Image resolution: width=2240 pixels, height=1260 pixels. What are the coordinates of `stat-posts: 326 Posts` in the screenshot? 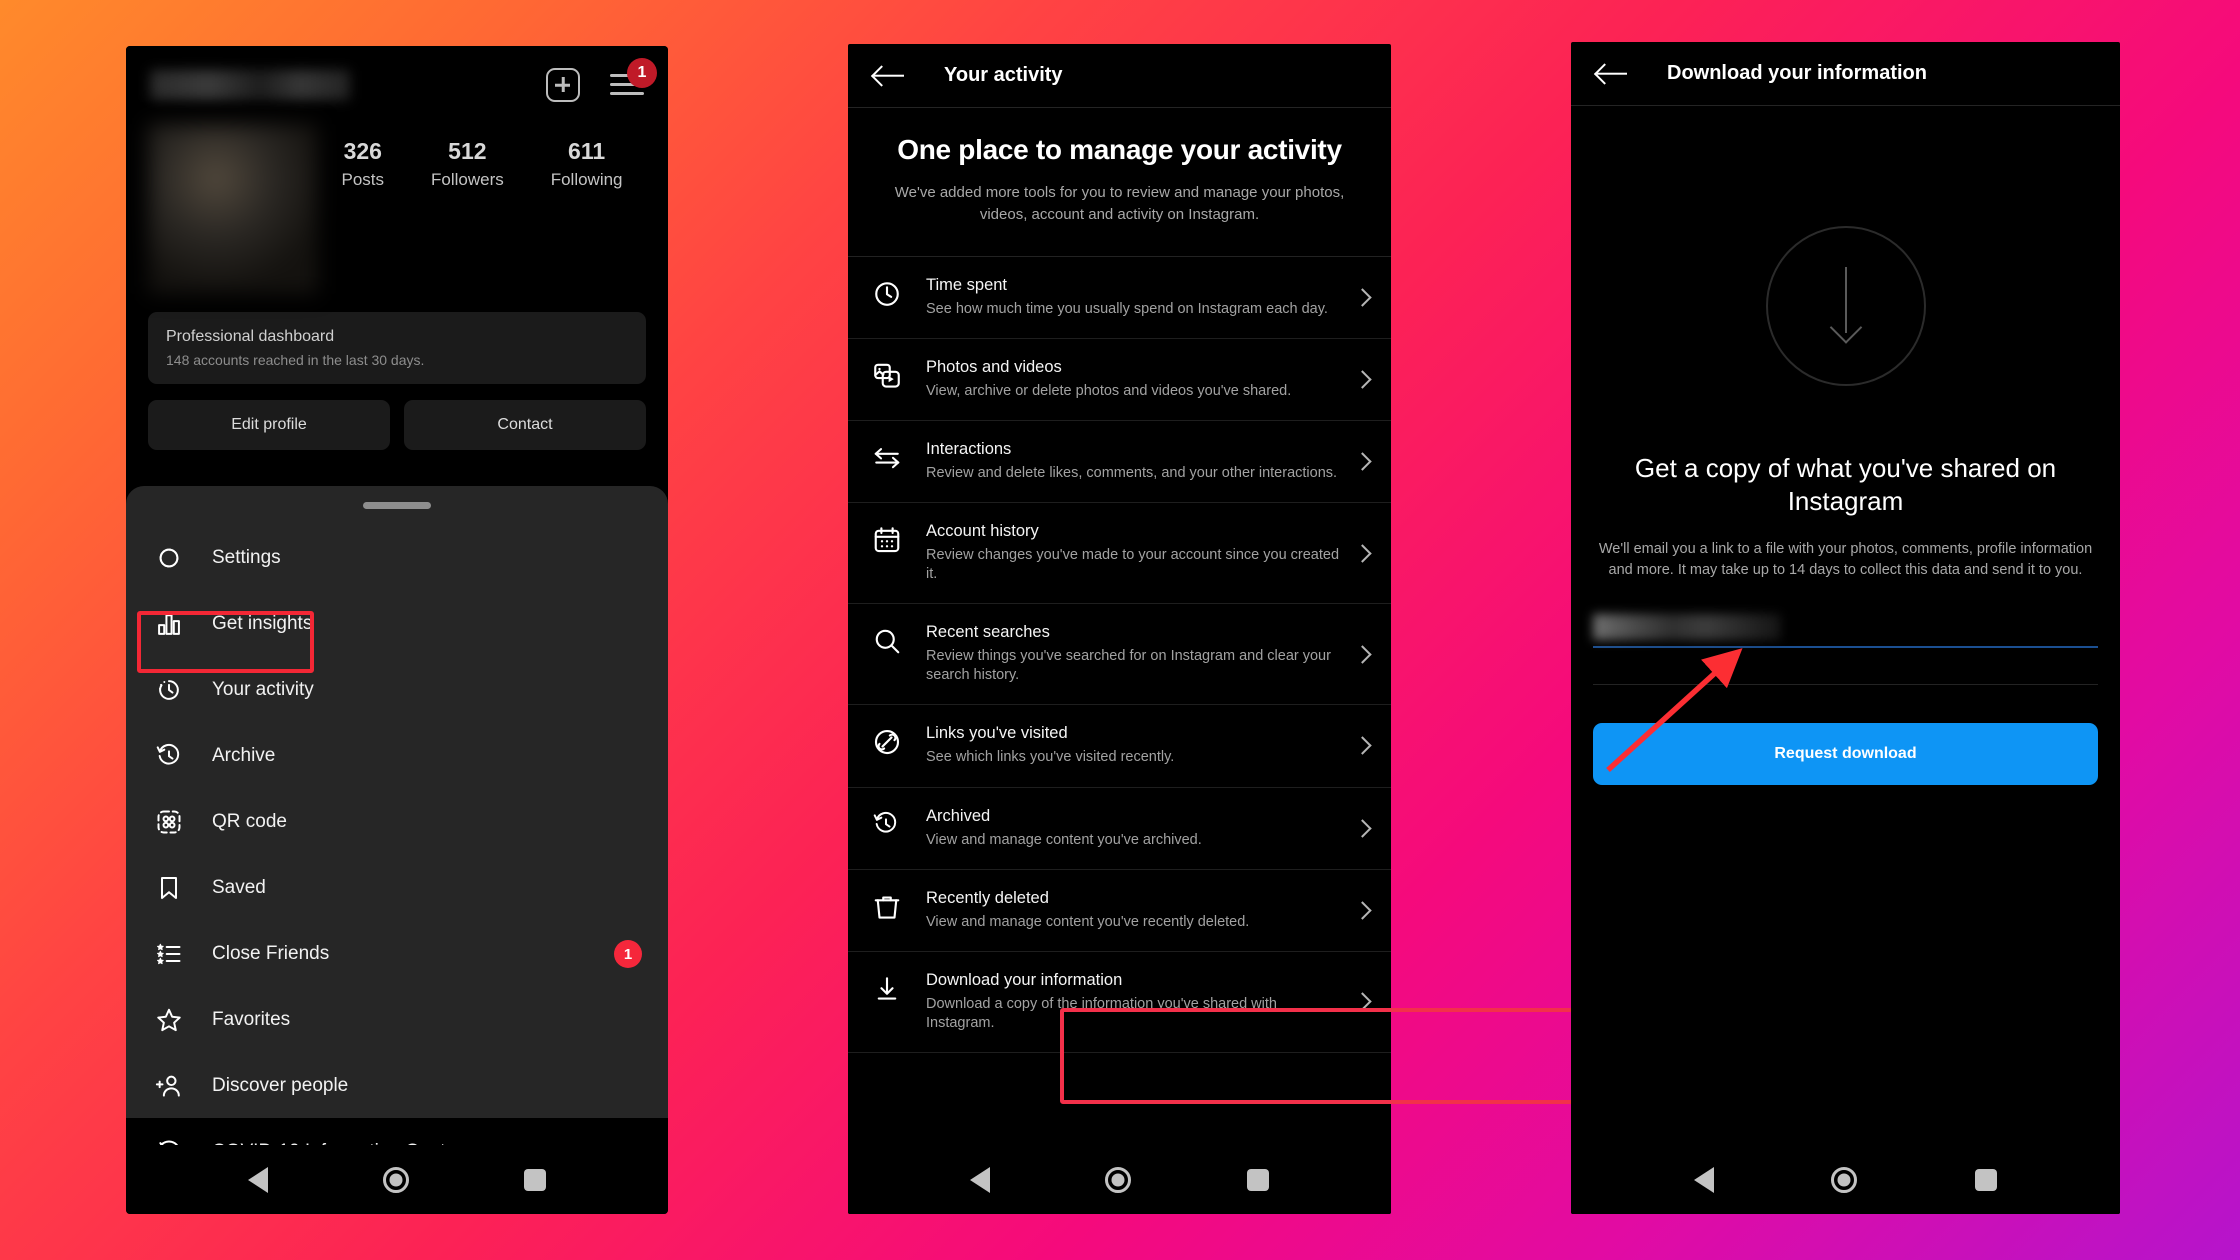 It's located at (362, 216).